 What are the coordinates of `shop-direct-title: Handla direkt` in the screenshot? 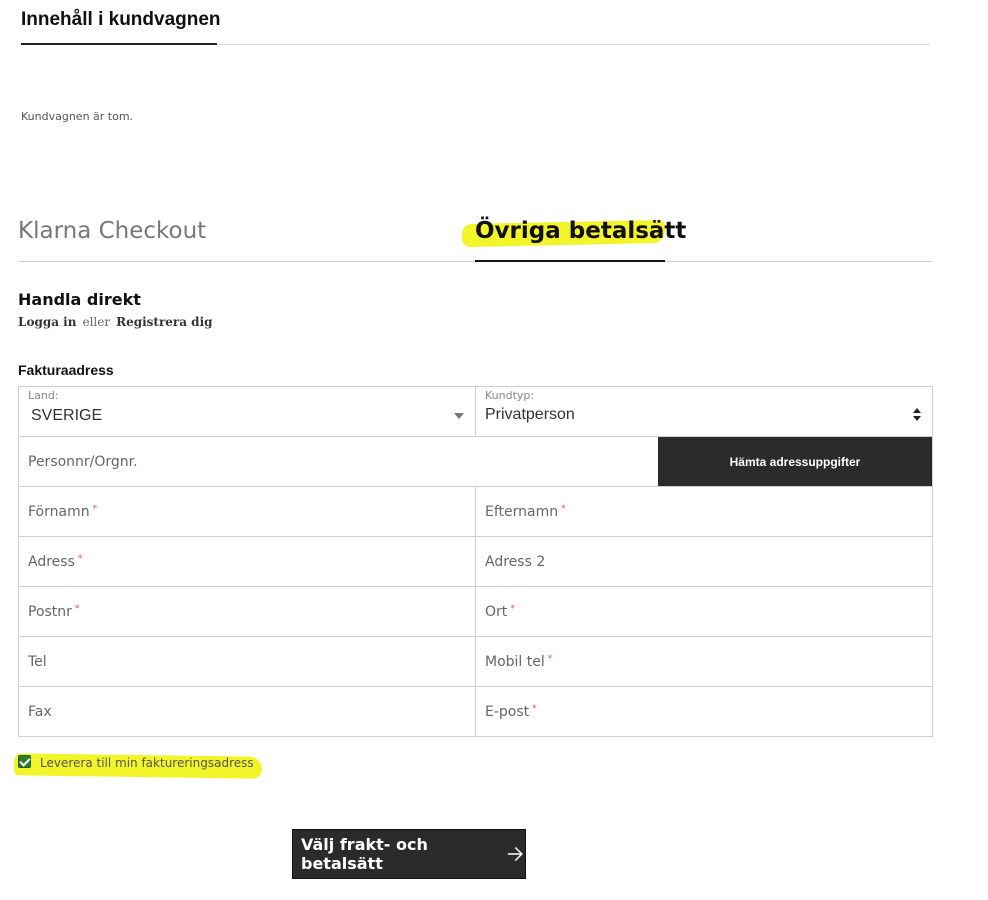 It's located at (79, 299).